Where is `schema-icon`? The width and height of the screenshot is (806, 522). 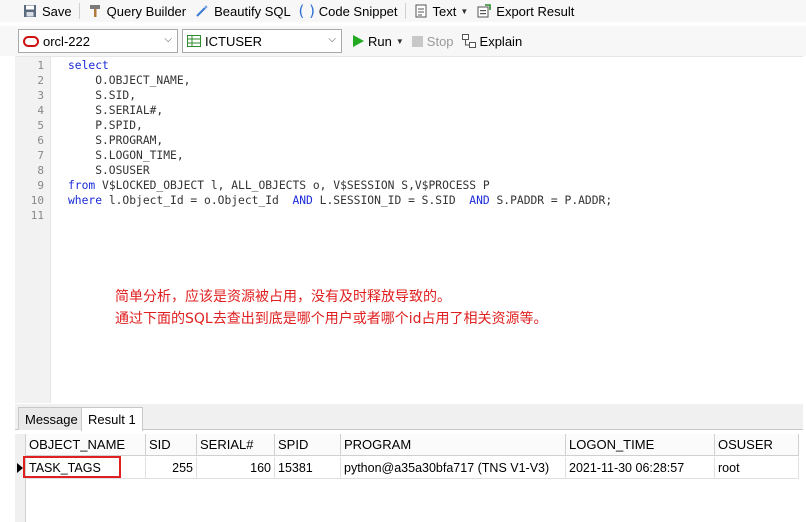 schema-icon is located at coordinates (194, 41).